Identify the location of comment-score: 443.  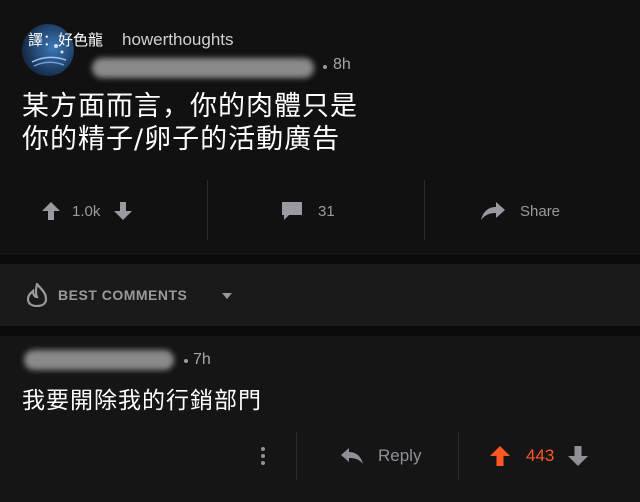
(540, 455).